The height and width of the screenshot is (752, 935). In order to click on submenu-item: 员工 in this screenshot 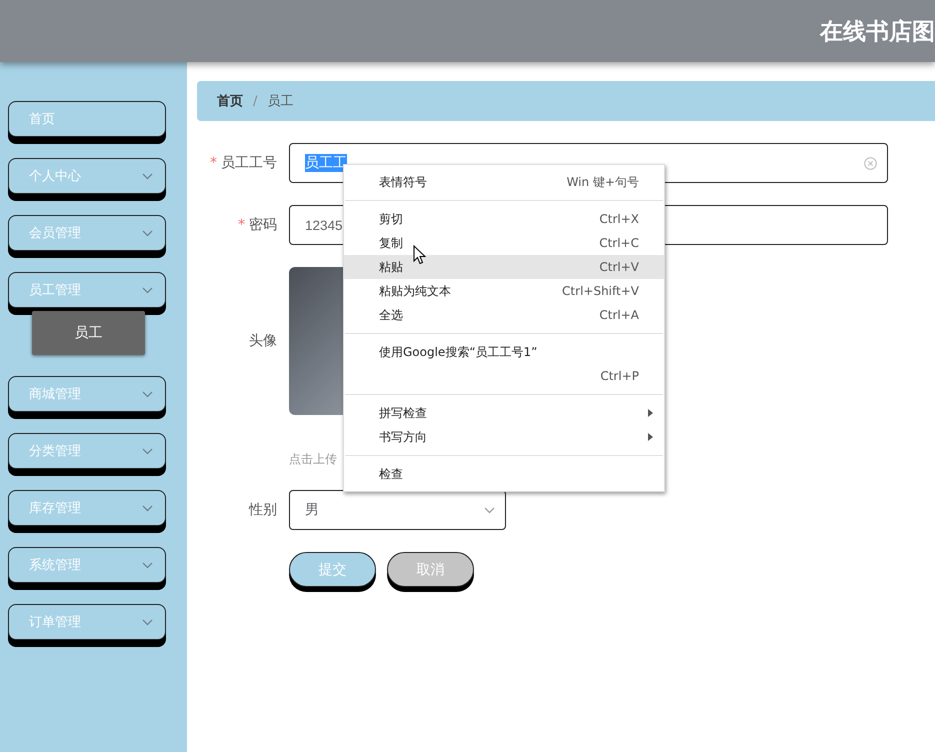, I will do `click(88, 333)`.